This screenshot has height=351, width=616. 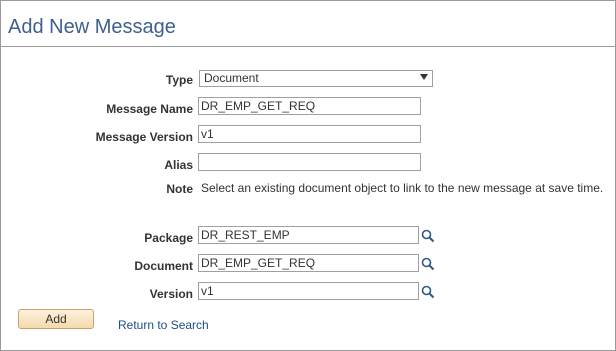 What do you see at coordinates (309, 162) in the screenshot?
I see `alias-field` at bounding box center [309, 162].